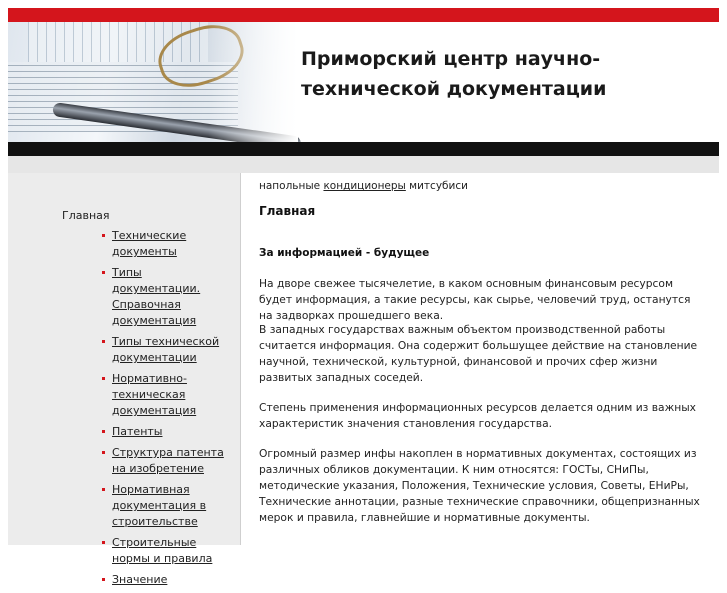 The image size is (727, 593). What do you see at coordinates (363, 15) in the screenshot?
I see `header-red-bar` at bounding box center [363, 15].